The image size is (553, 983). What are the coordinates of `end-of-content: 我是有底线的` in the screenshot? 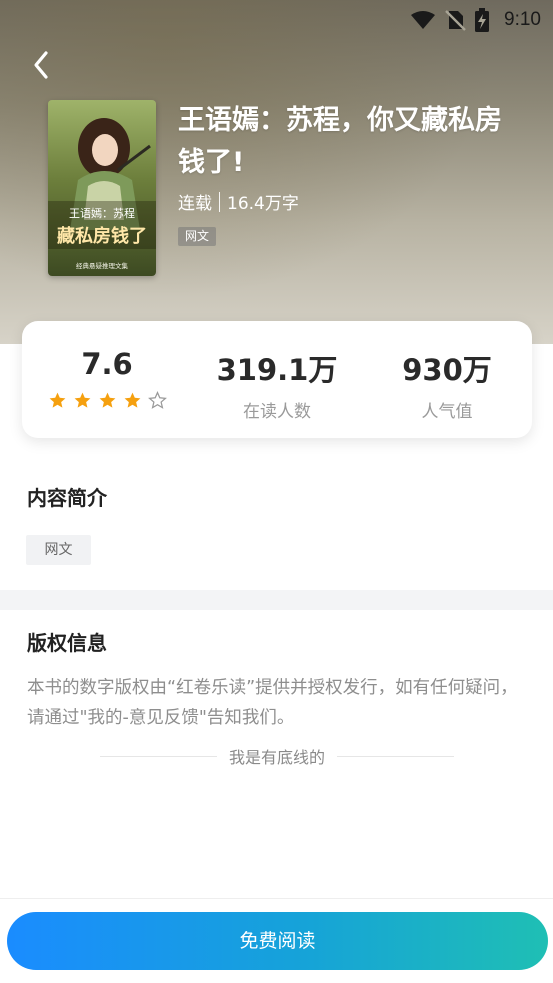 It's located at (277, 756).